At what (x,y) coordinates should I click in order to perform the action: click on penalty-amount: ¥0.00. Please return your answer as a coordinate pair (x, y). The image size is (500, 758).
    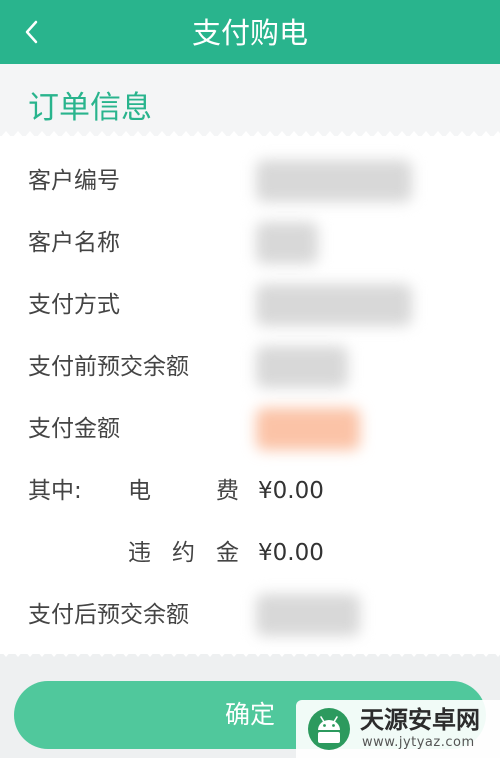
    Looking at the image, I should click on (291, 553).